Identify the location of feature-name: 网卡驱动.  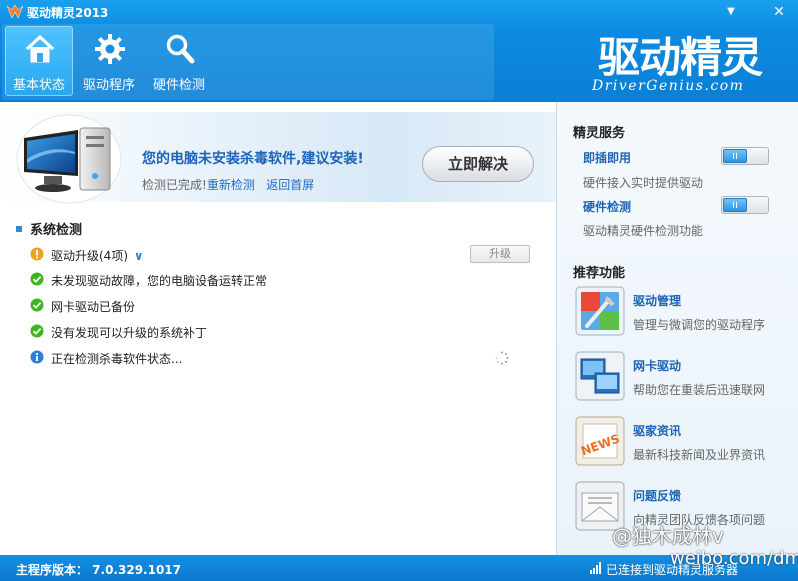
(657, 366).